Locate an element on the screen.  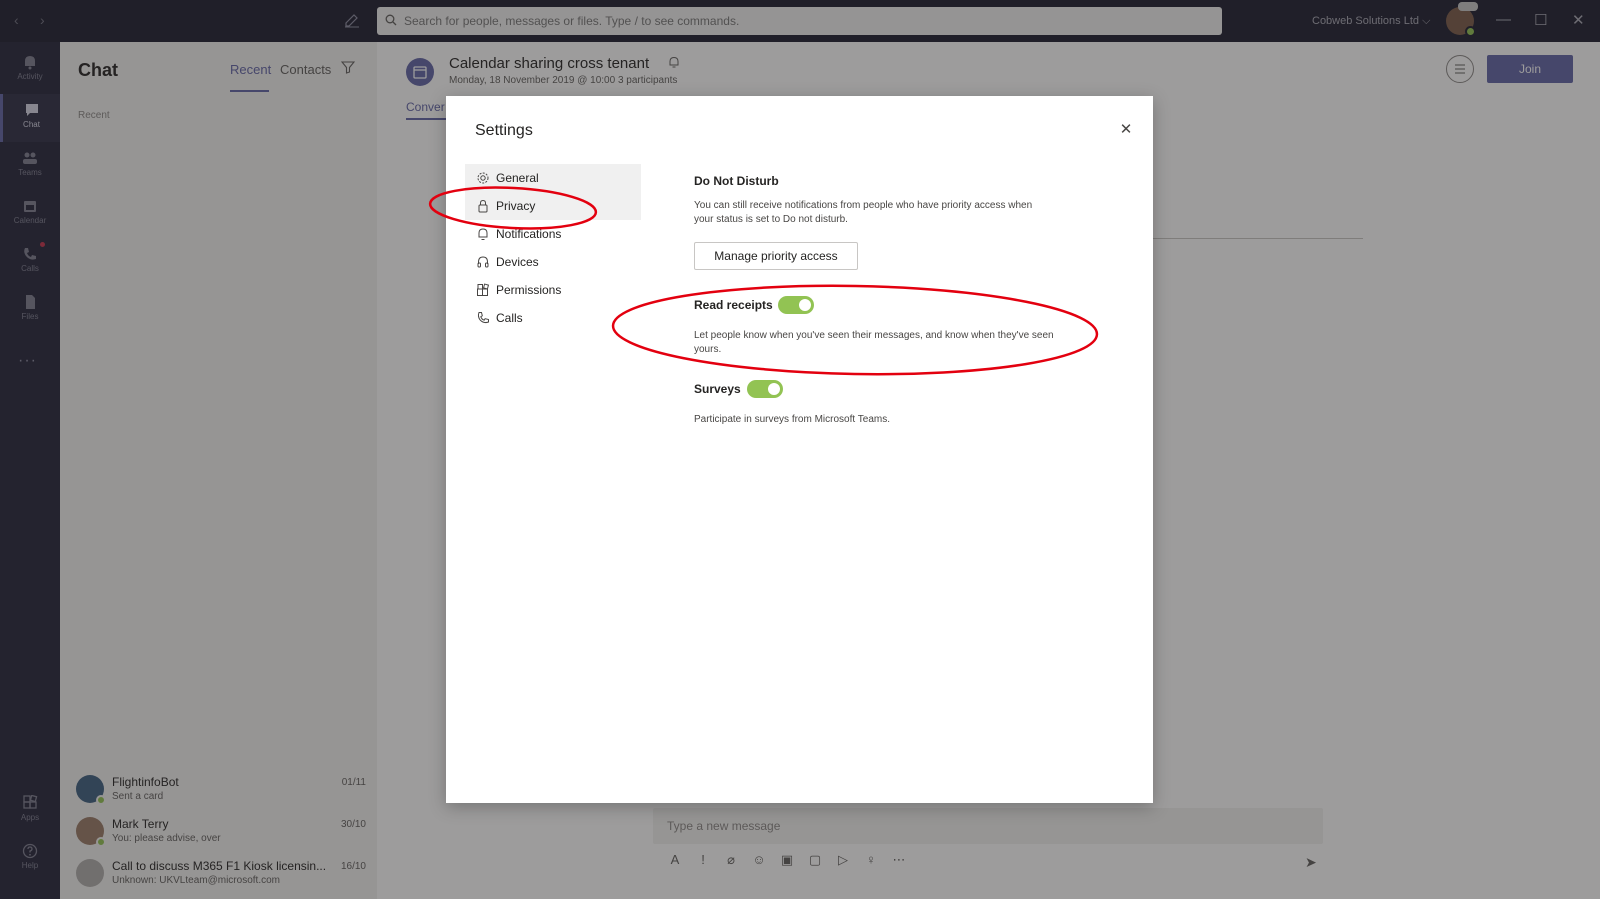
headset-icon is located at coordinates (483, 262).